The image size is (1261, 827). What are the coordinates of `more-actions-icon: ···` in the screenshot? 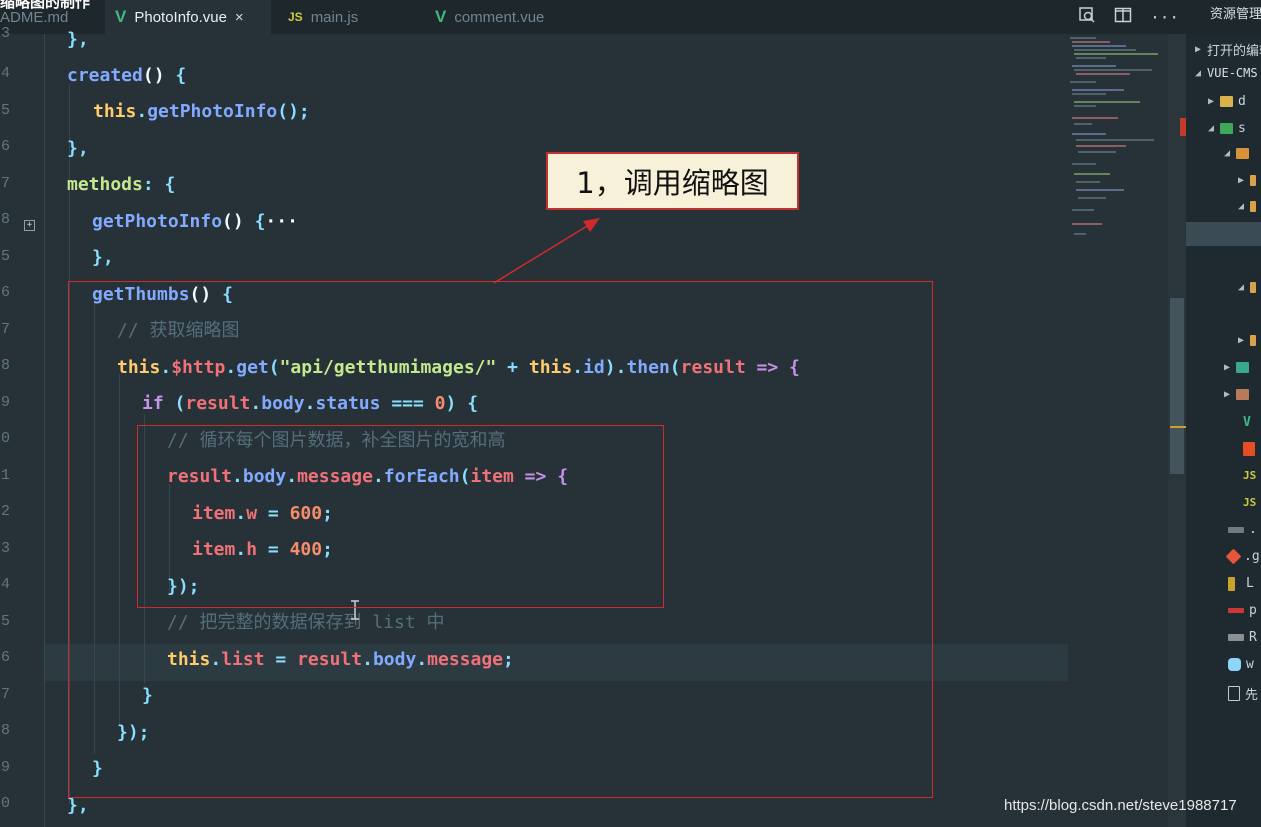 It's located at (1164, 17).